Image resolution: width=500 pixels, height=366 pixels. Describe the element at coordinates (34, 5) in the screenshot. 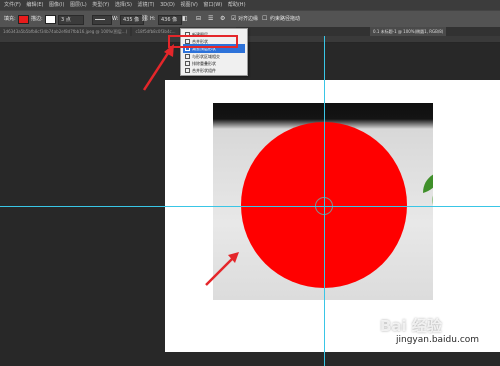

I see `menu-edit: 编辑(E)` at that location.